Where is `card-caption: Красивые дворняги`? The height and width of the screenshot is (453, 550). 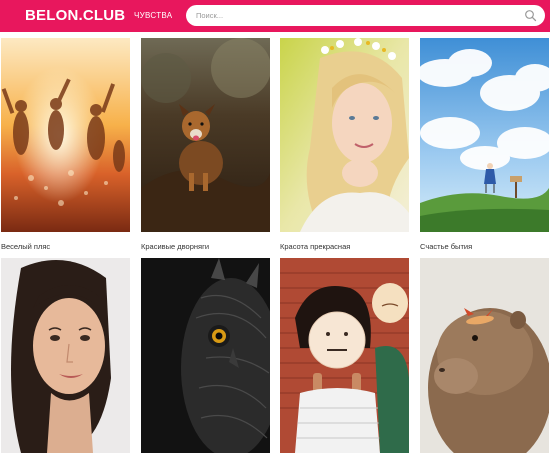
card-caption: Красивые дворняги is located at coordinates (205, 247).